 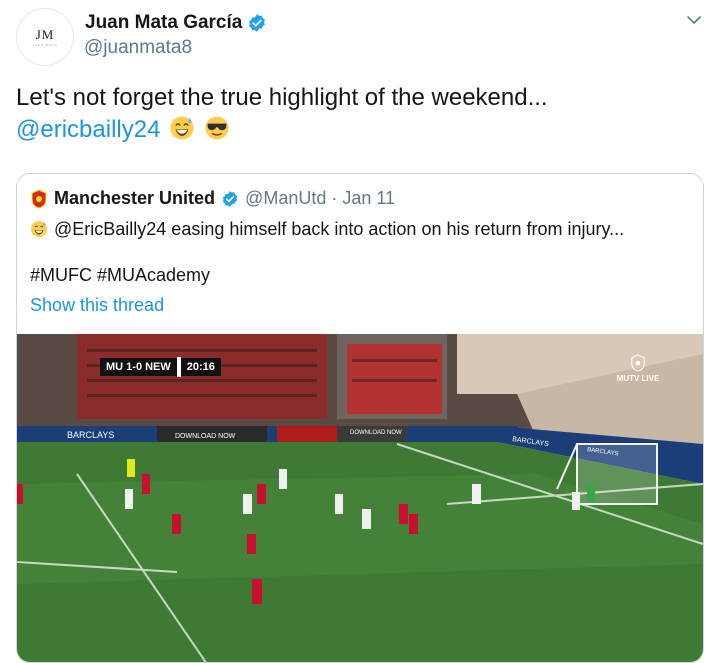 I want to click on score-overlay: MU 1-0 NEW 20:16, so click(x=160, y=367).